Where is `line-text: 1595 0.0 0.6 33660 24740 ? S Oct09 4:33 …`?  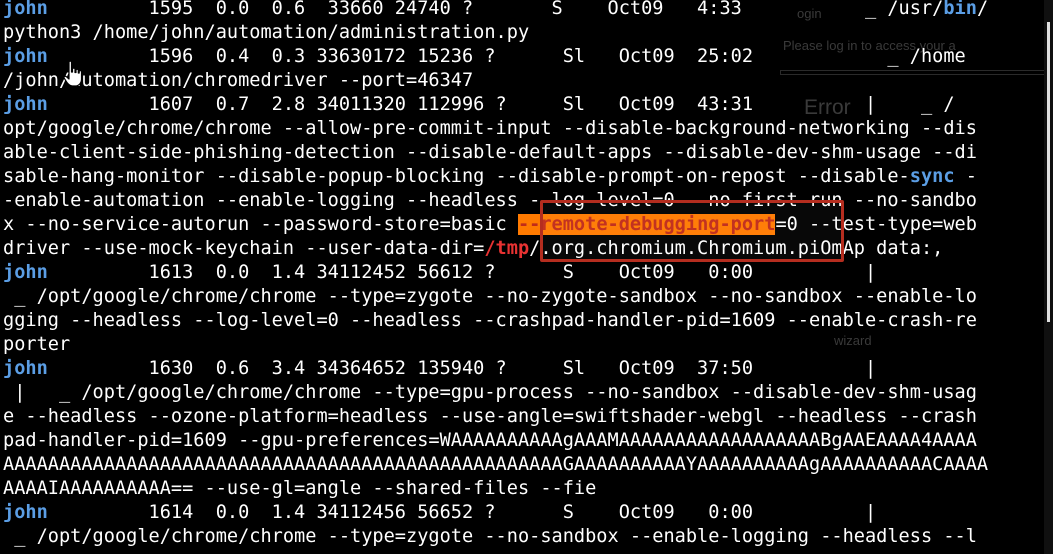
line-text: 1595 0.0 0.6 33660 24740 ? S Oct09 4:33 … is located at coordinates (495, 9).